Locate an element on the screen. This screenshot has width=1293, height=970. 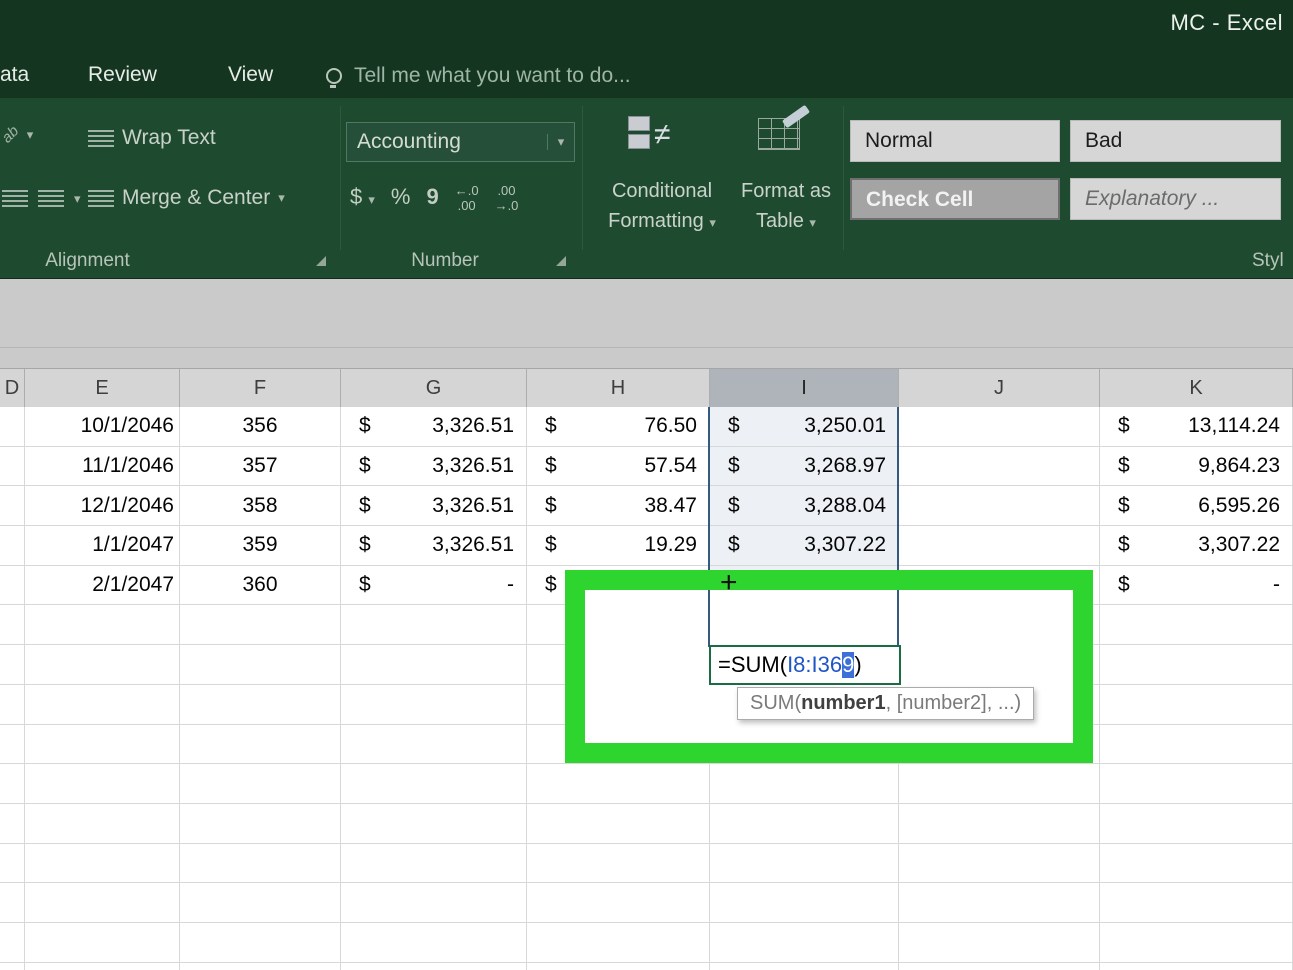
column-header-K: K is located at coordinates (1196, 388).